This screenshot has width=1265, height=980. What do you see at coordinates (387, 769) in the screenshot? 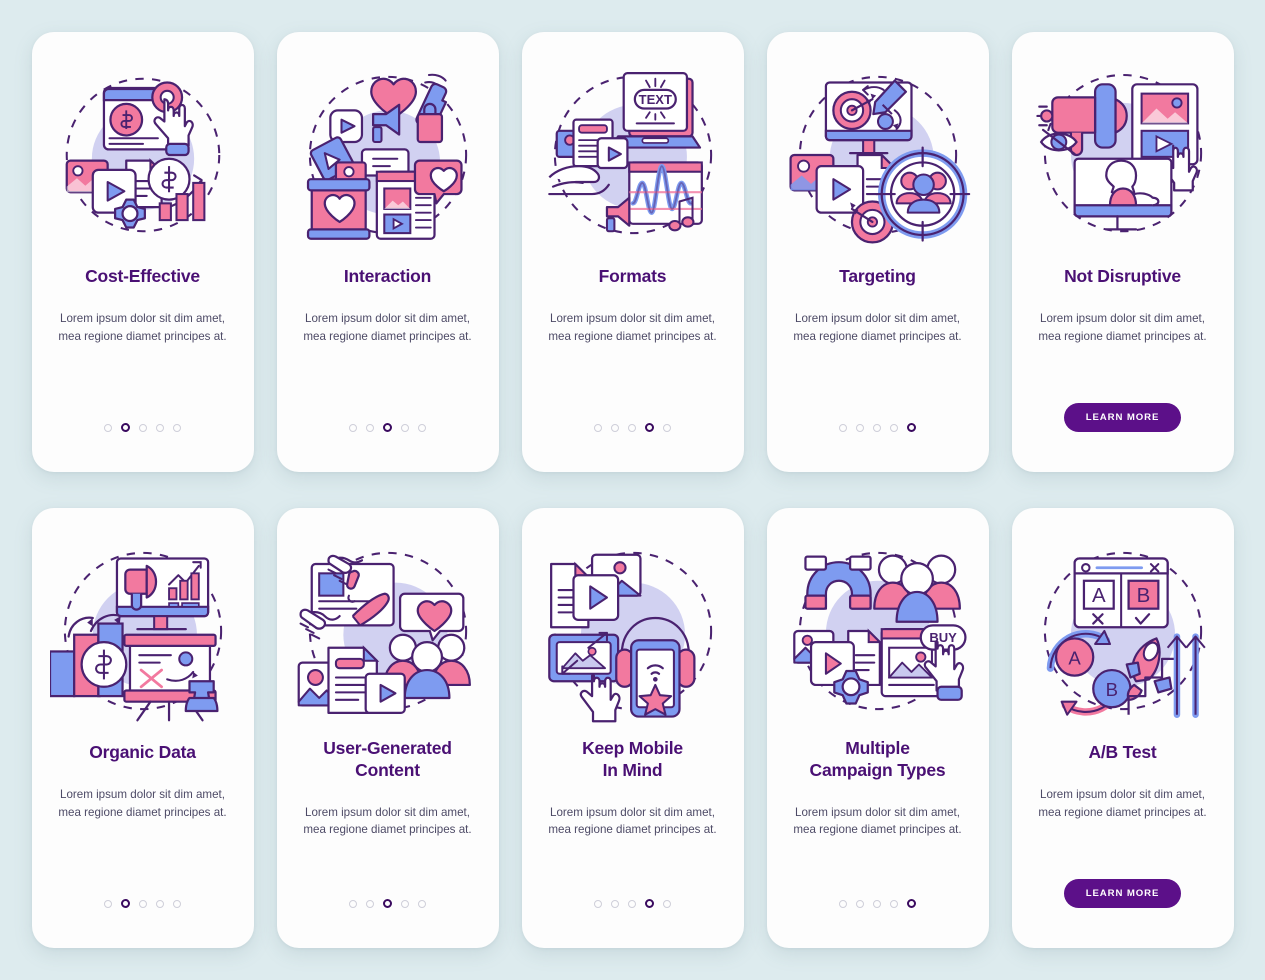
I see `card-title-line: Content` at bounding box center [387, 769].